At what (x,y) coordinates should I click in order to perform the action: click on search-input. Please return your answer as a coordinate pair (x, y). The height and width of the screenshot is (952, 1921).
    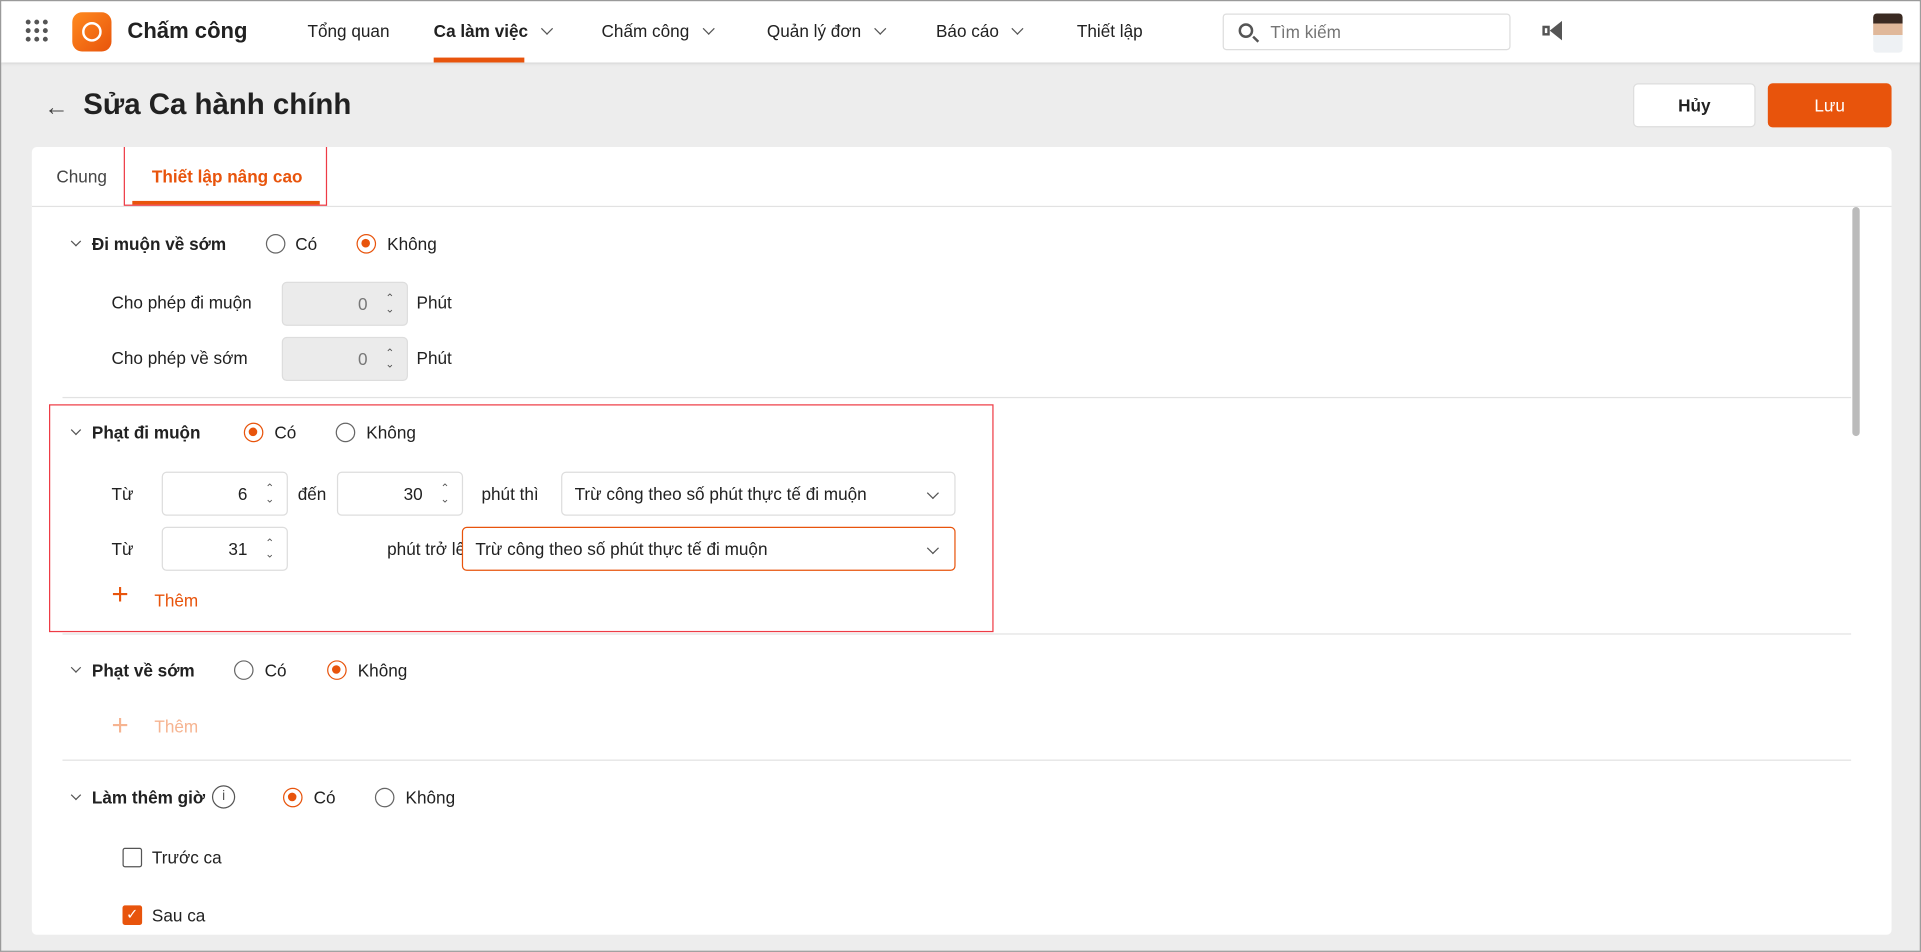
    Looking at the image, I should click on (1380, 31).